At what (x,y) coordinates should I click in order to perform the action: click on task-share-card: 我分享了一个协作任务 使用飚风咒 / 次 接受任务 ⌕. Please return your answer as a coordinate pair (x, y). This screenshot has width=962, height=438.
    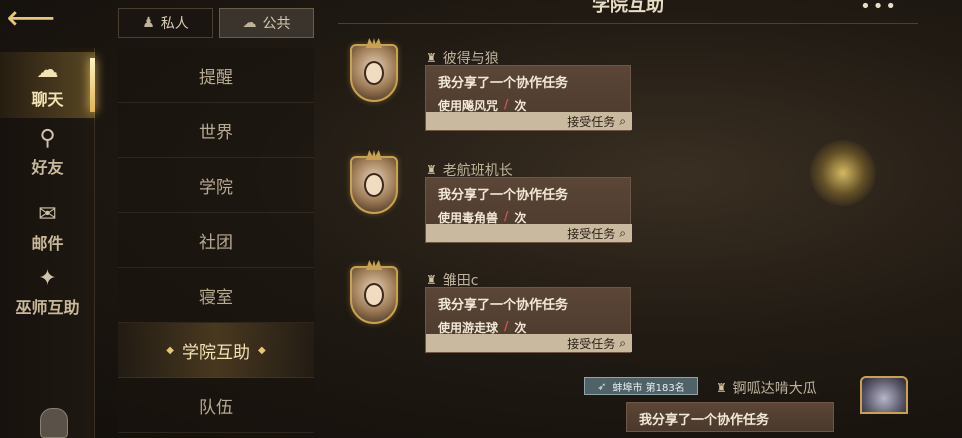
    Looking at the image, I should click on (528, 98).